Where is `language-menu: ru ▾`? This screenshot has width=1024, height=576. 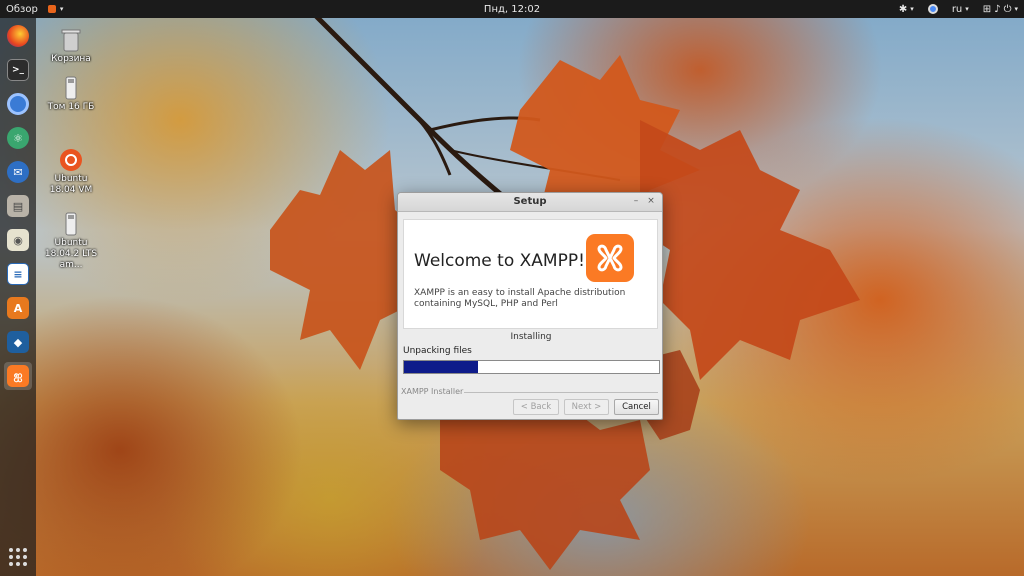 language-menu: ru ▾ is located at coordinates (960, 9).